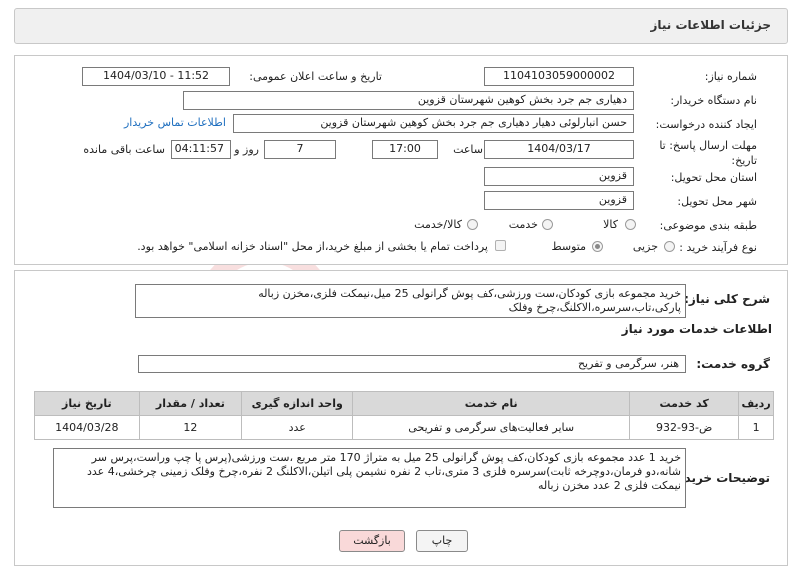  What do you see at coordinates (472, 224) in the screenshot?
I see `category-radio-goods-service` at bounding box center [472, 224].